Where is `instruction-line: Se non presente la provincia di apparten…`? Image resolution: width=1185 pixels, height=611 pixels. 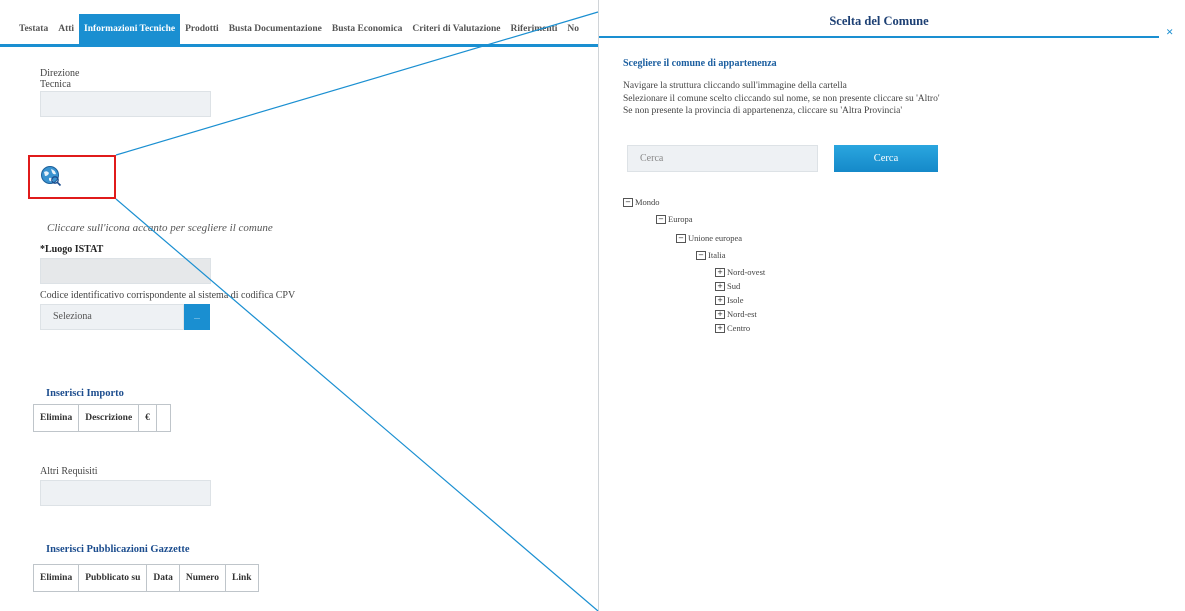
instruction-line: Se non presente la provincia di apparten… is located at coordinates (763, 111).